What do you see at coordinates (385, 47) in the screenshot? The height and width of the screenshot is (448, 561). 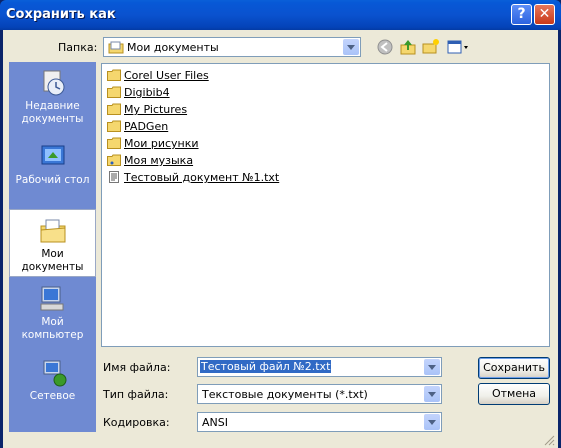 I see `back-icon` at bounding box center [385, 47].